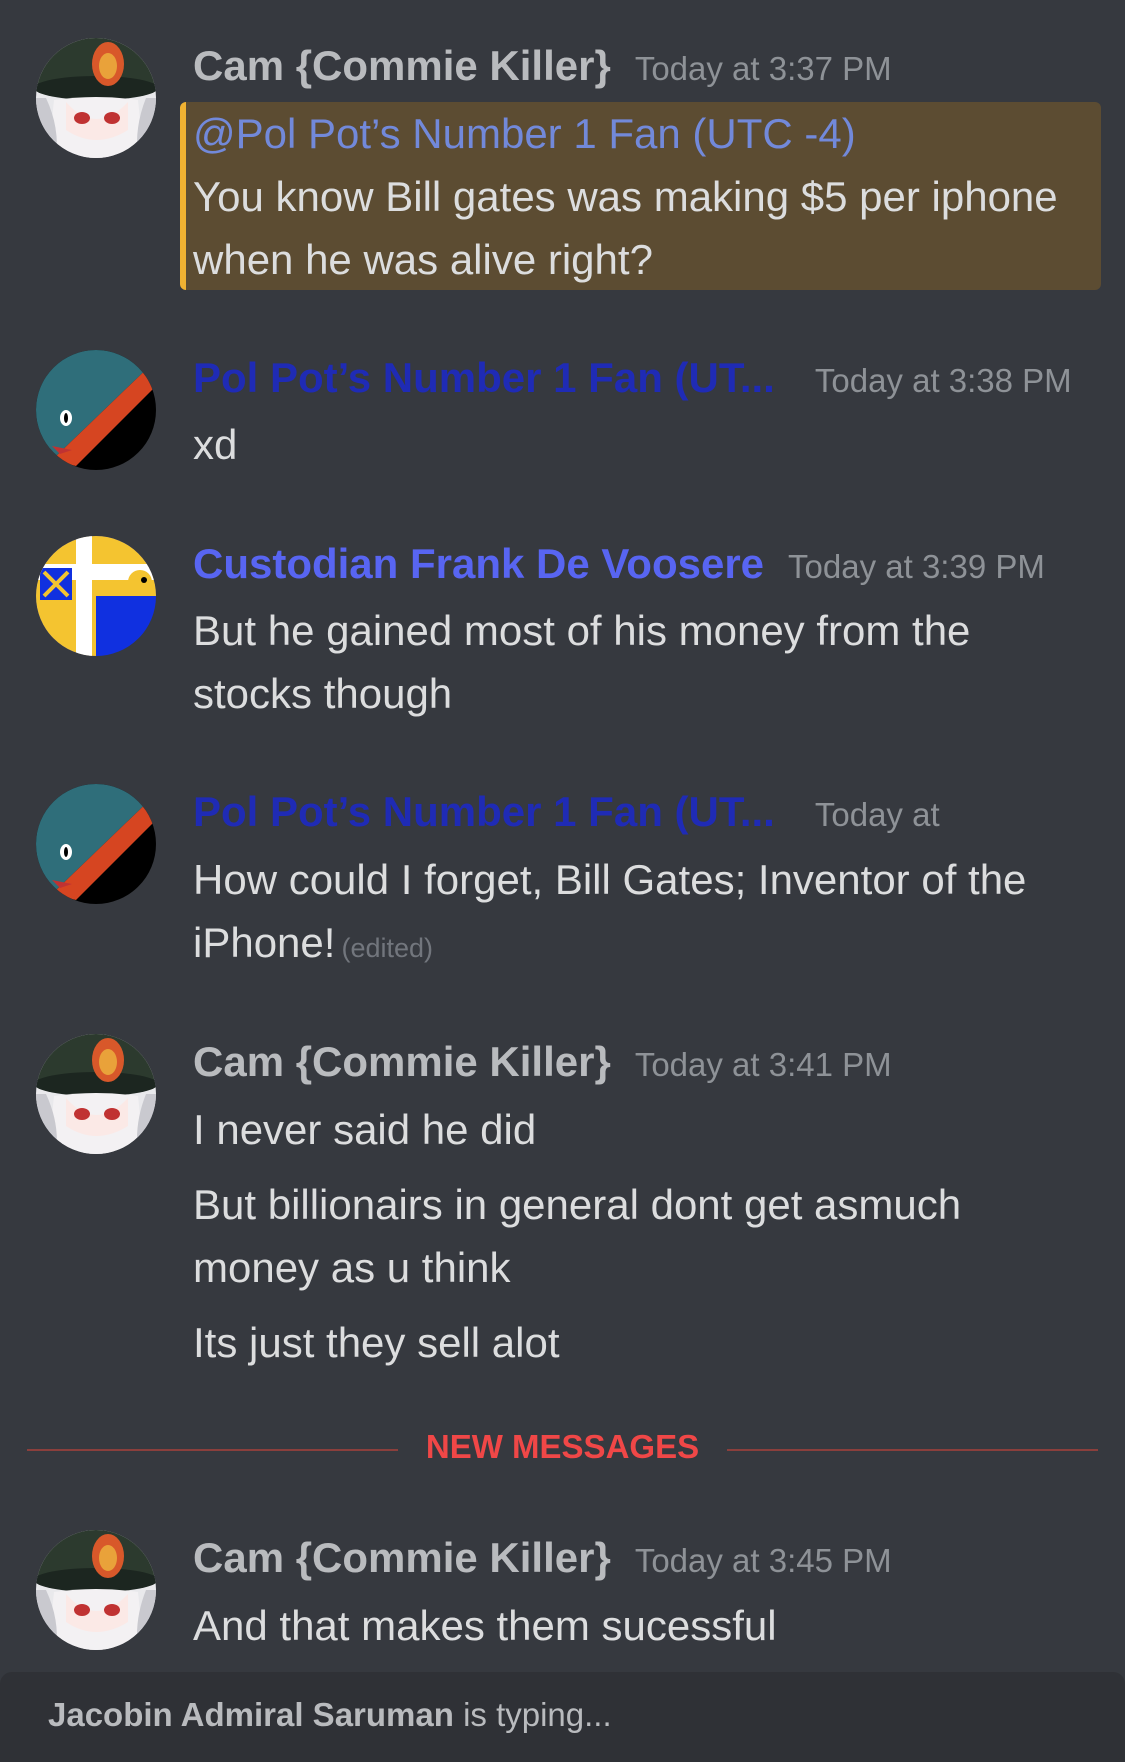  I want to click on message-header: Pol Pot’s Number 1 Fan (UT... Today at, so click(566, 812).